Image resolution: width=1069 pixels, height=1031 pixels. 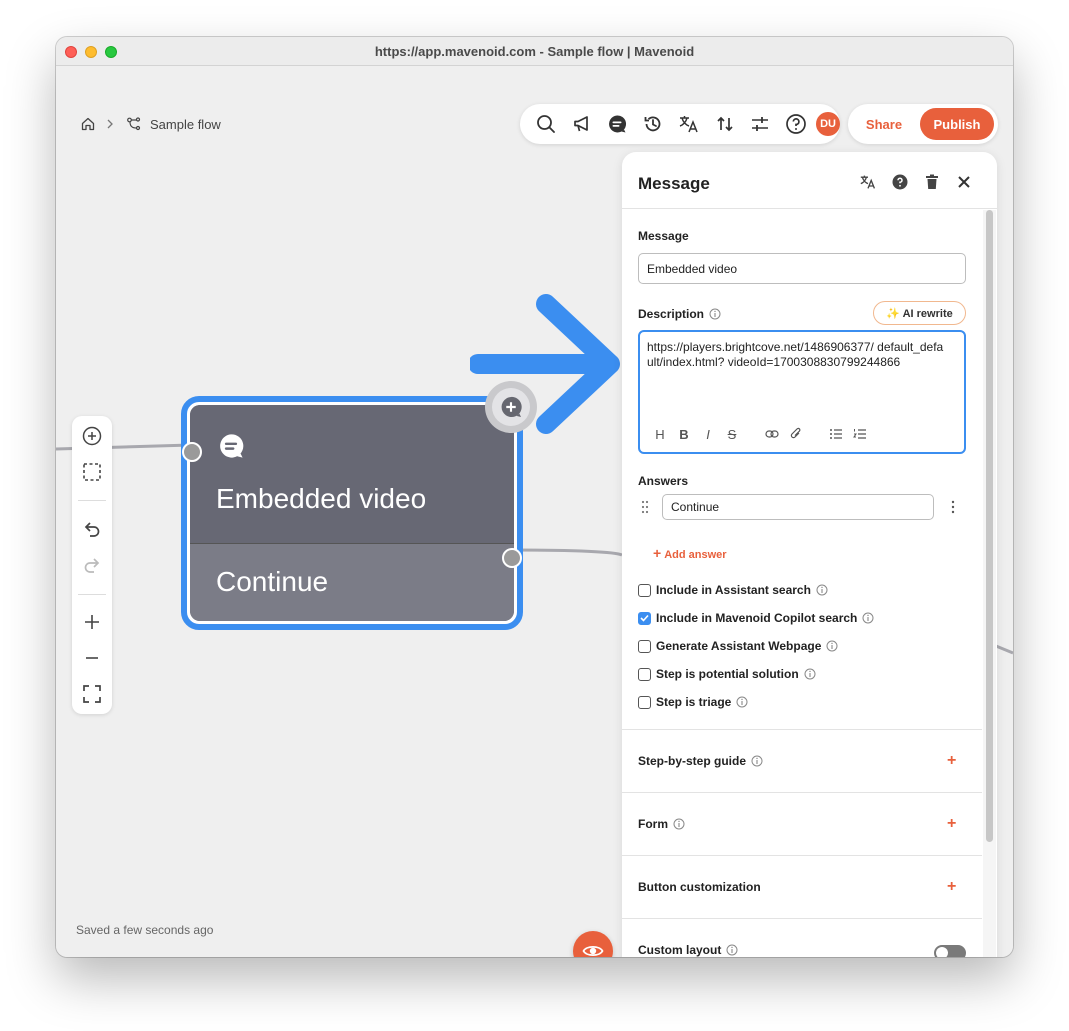 What do you see at coordinates (645, 507) in the screenshot?
I see `drag-handle-icon` at bounding box center [645, 507].